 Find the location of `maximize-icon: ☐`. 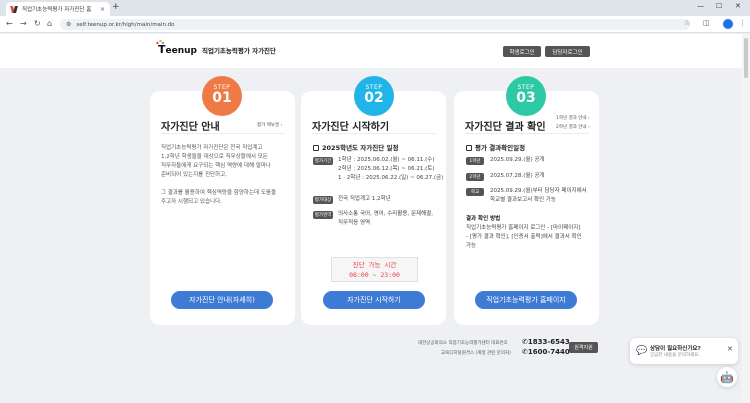

maximize-icon: ☐ is located at coordinates (719, 6).